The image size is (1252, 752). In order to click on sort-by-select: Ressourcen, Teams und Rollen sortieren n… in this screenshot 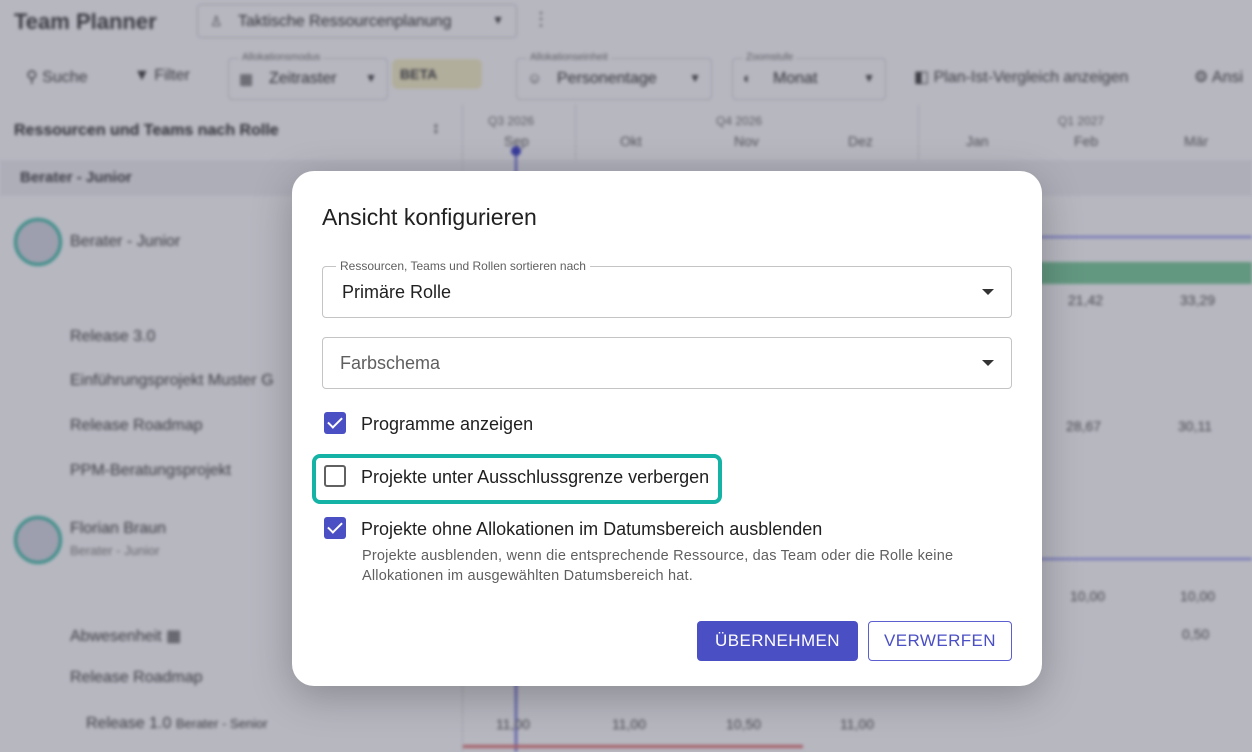, I will do `click(667, 288)`.